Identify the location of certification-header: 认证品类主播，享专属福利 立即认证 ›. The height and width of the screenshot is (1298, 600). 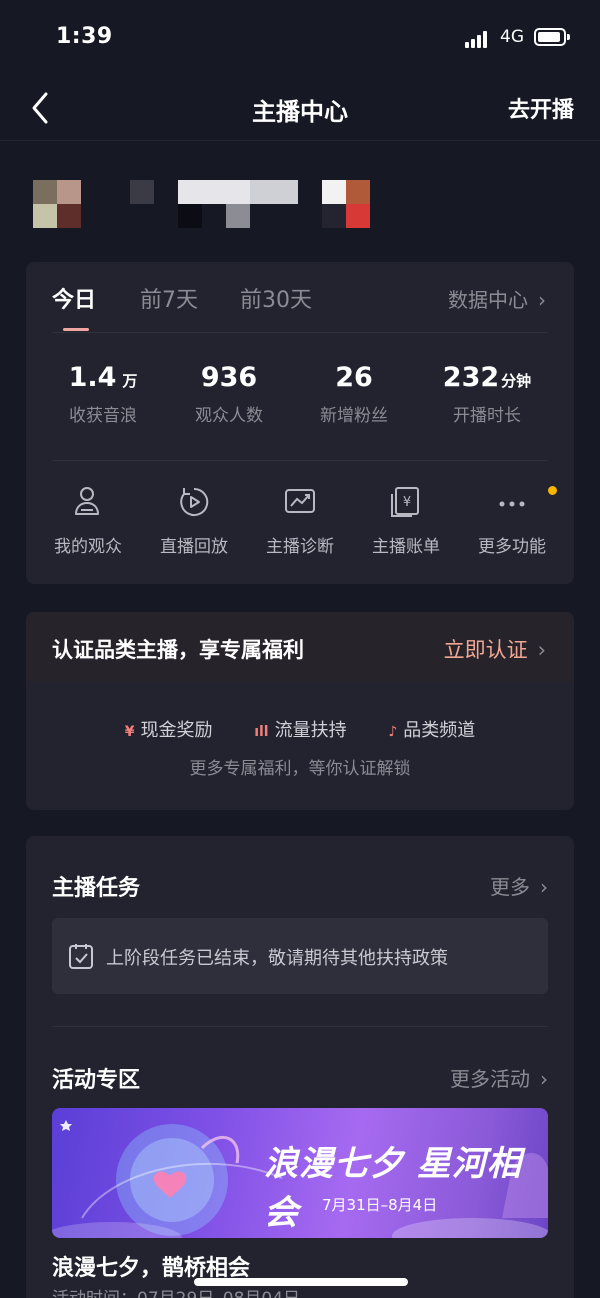
(300, 647).